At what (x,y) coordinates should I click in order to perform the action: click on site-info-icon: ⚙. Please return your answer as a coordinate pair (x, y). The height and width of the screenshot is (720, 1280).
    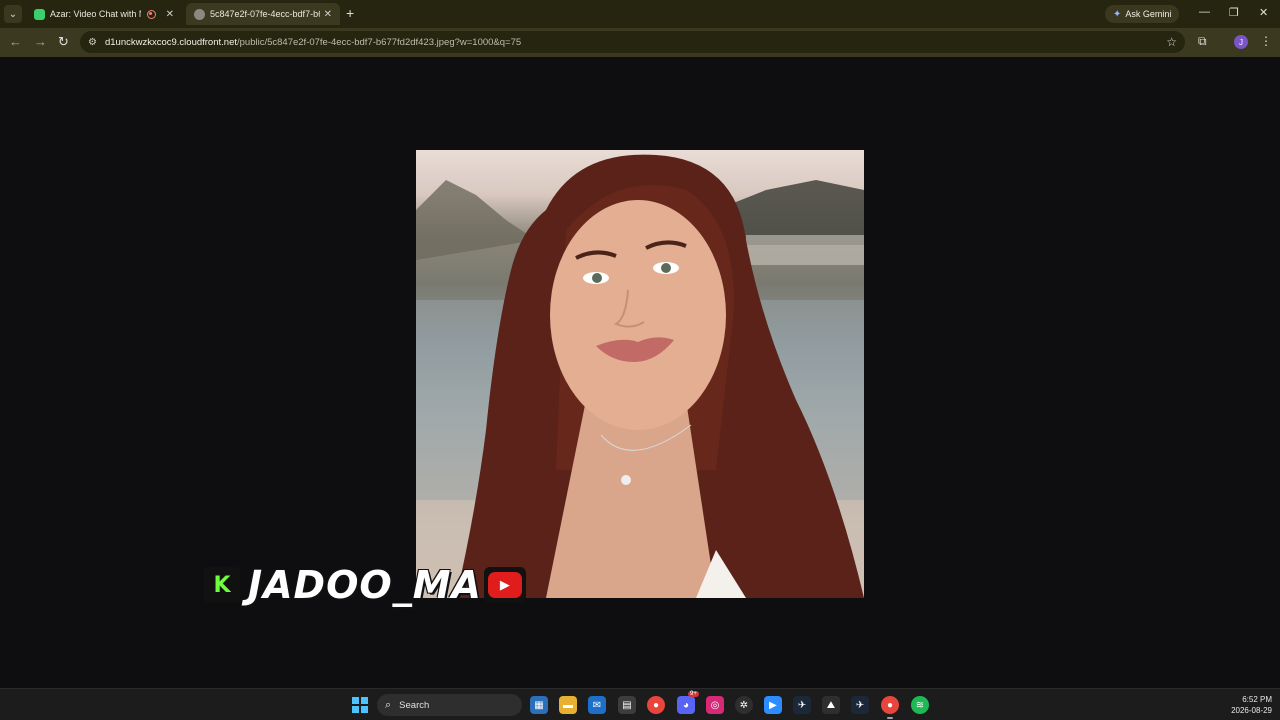
    Looking at the image, I should click on (92, 42).